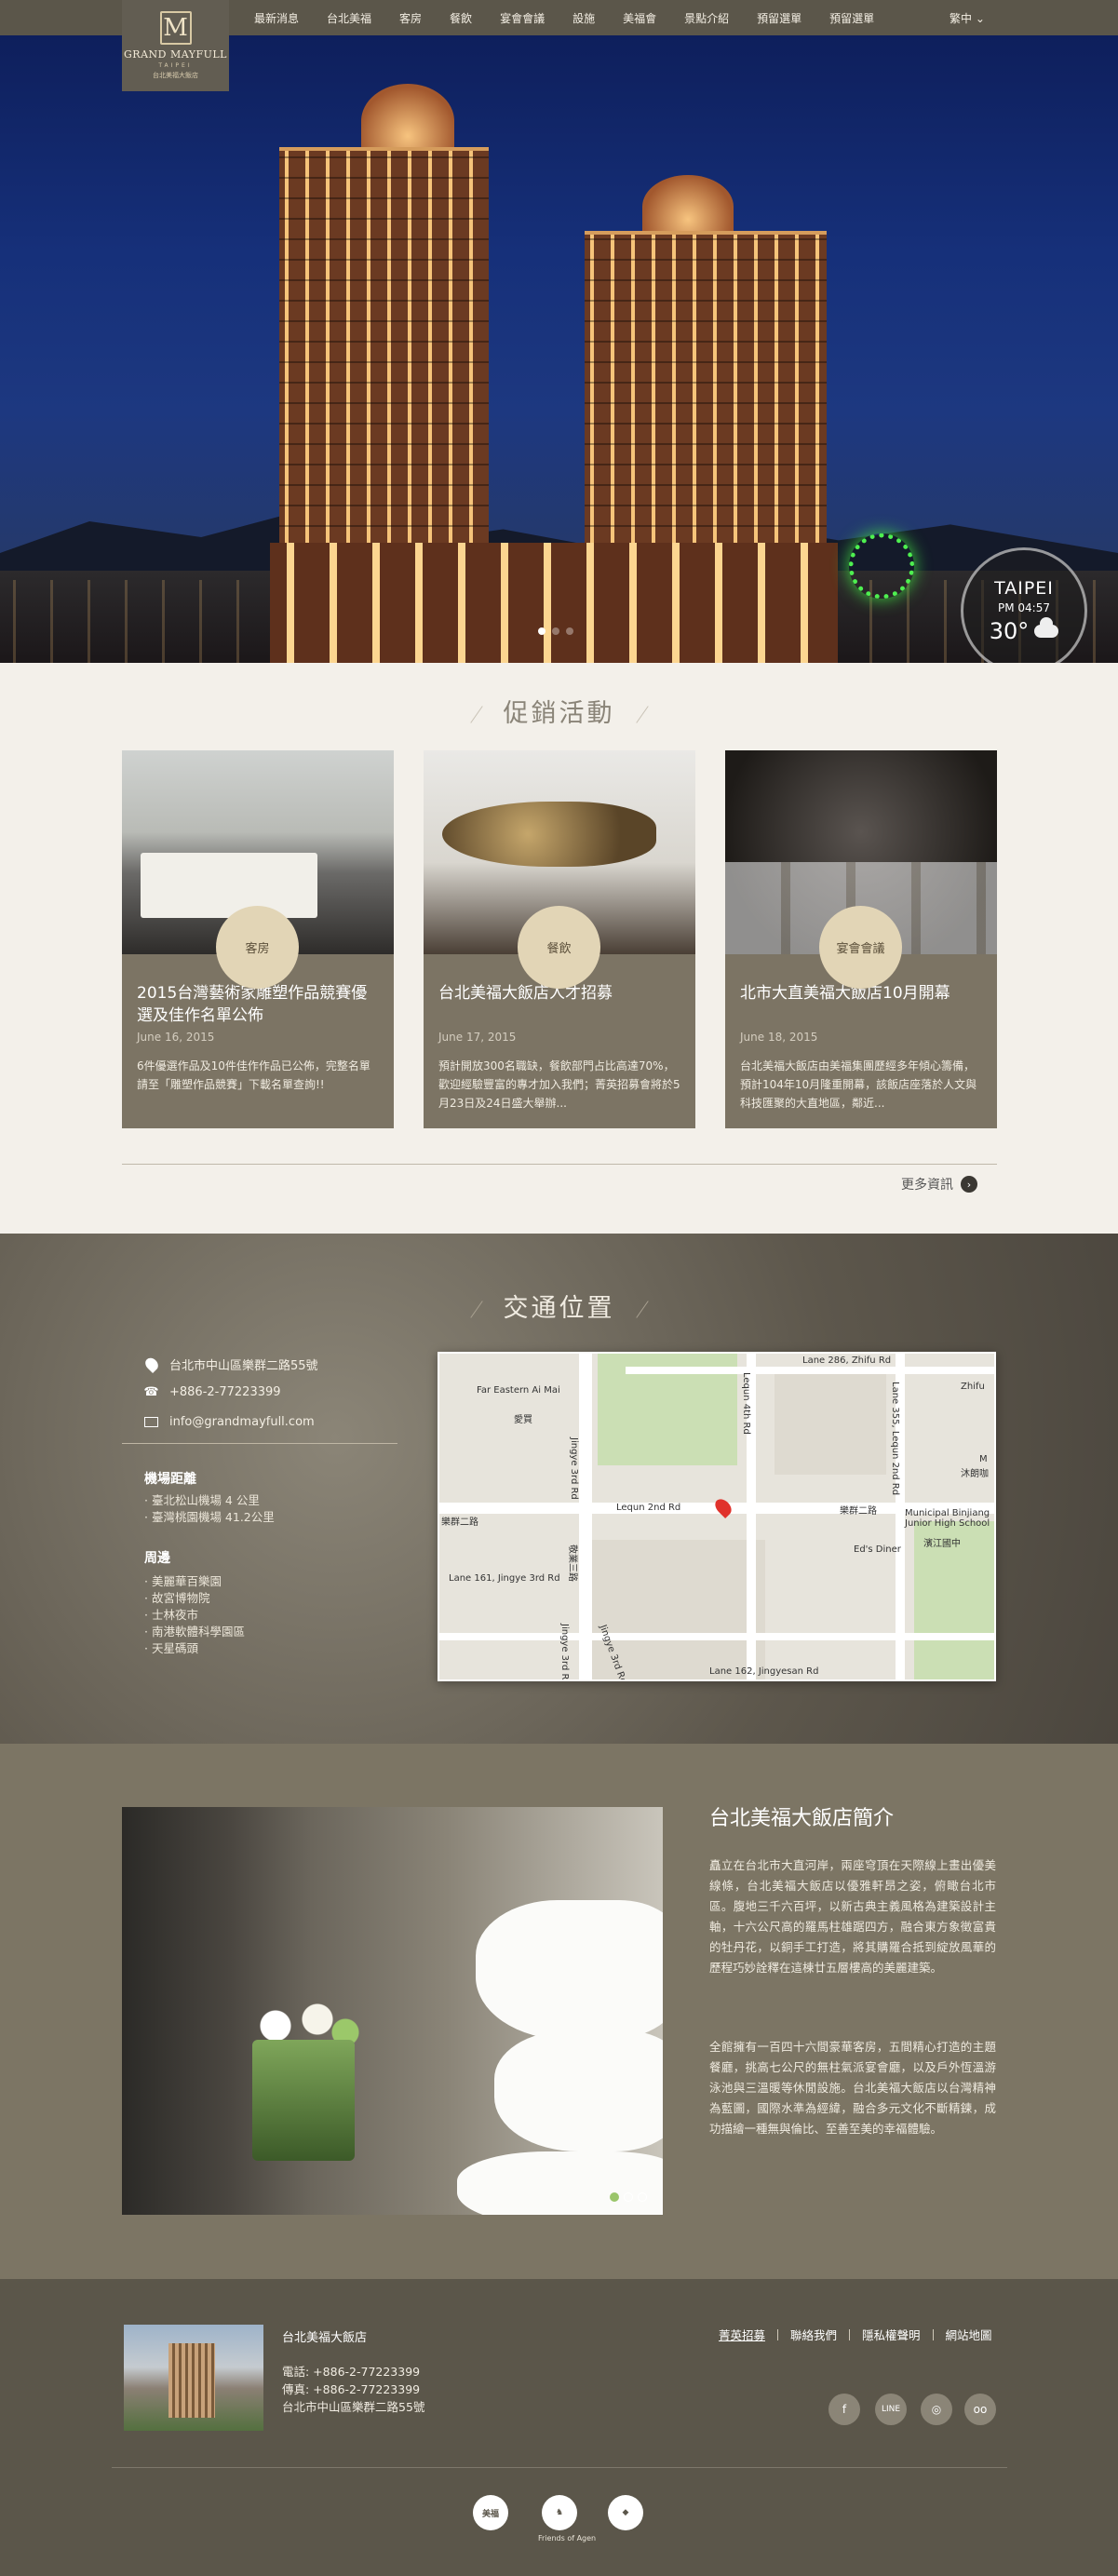  Describe the element at coordinates (476, 714) in the screenshot. I see `title-slash-left` at that location.